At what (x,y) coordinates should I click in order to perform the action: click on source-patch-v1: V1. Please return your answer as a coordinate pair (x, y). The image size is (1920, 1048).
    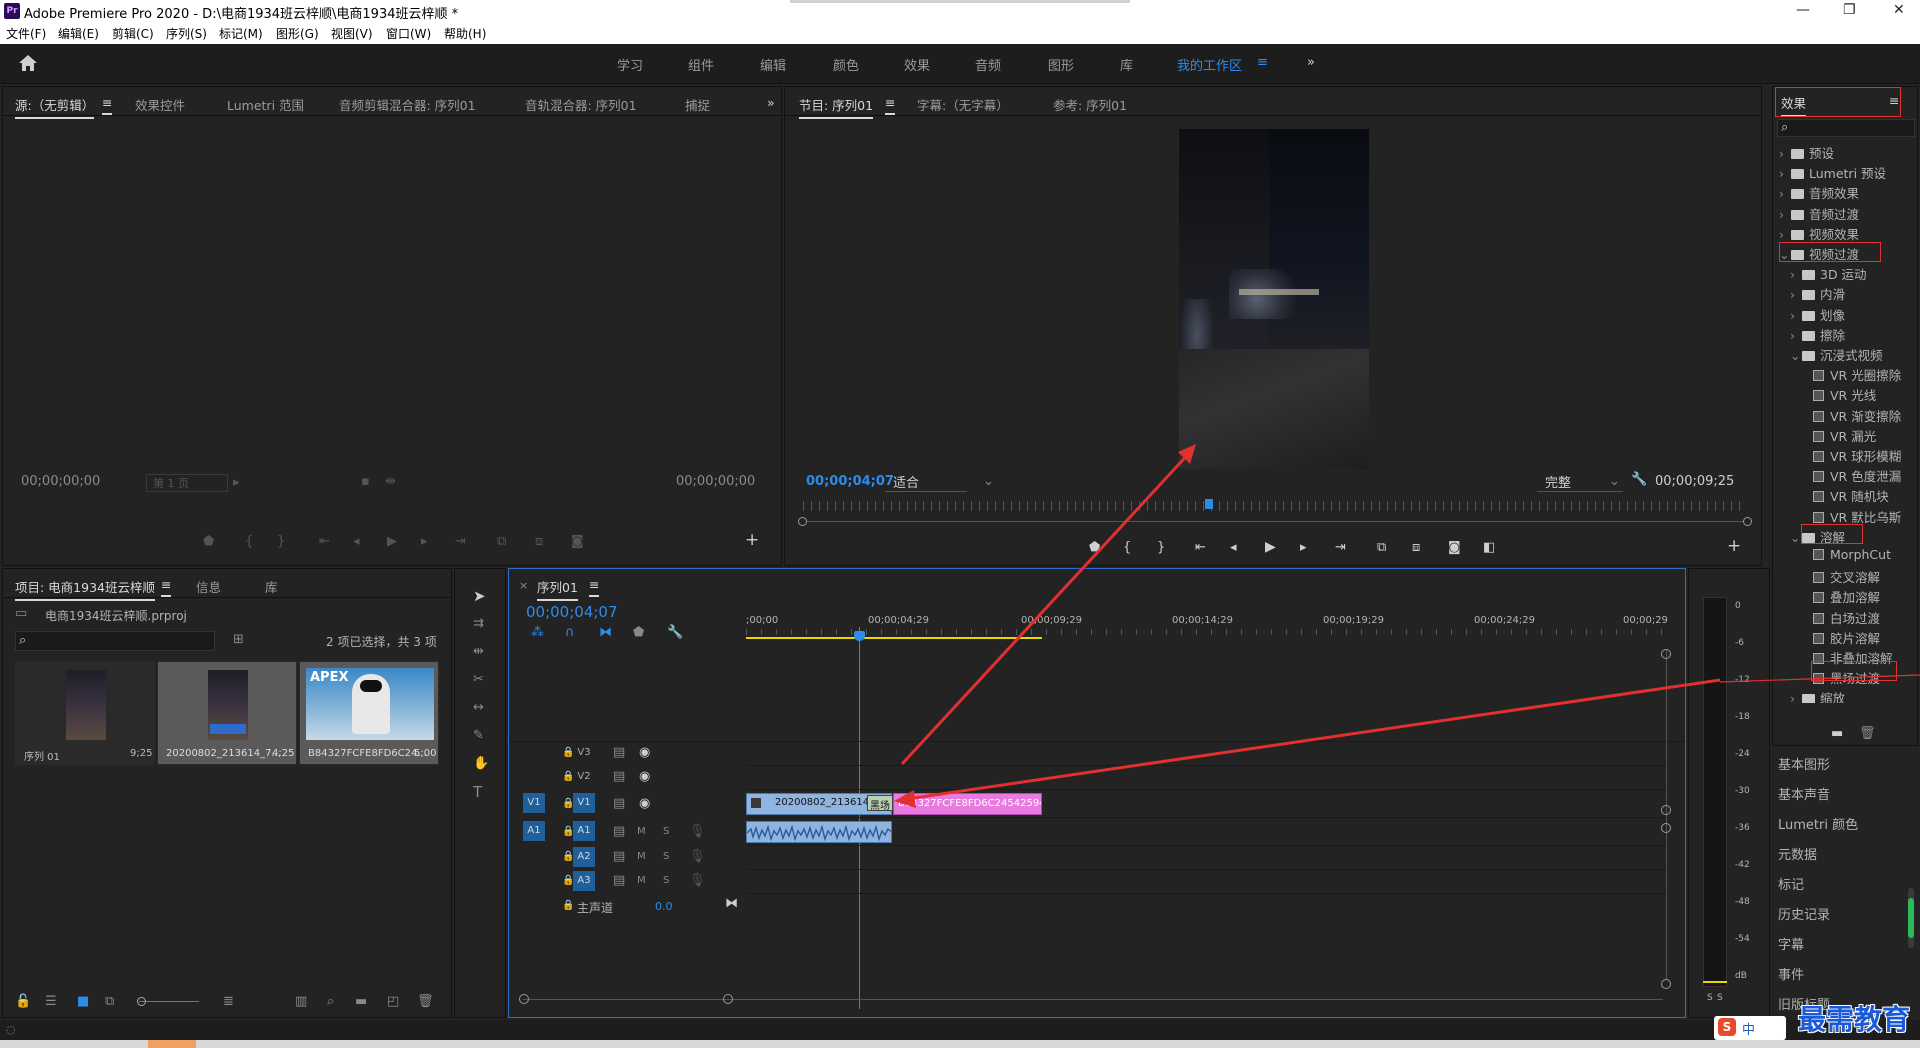
    Looking at the image, I should click on (534, 803).